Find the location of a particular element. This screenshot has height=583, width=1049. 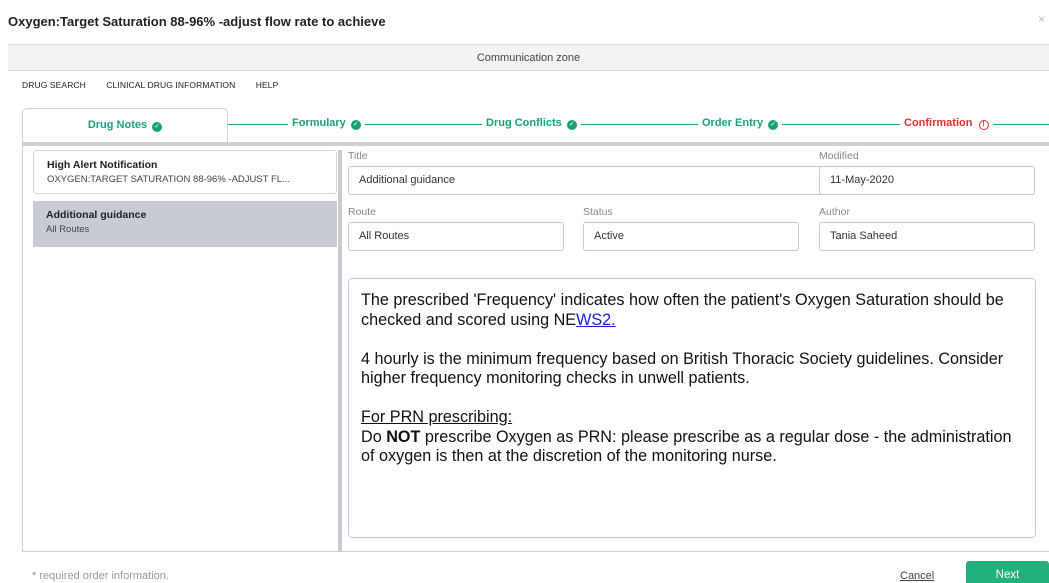

next-button: Next is located at coordinates (1007, 572).